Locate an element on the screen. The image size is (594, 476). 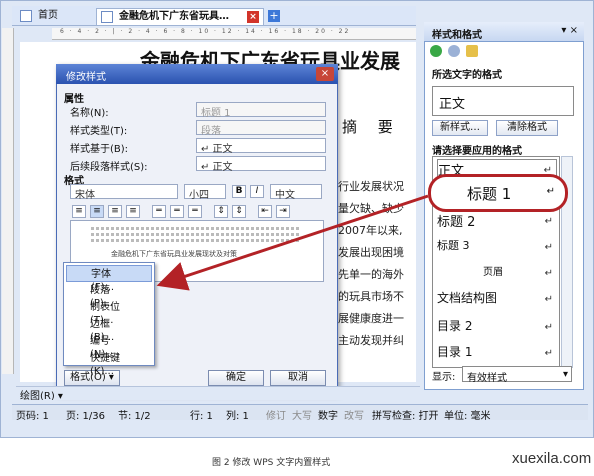
style-item-label: 文档结构图 is located at coordinates (467, 298).